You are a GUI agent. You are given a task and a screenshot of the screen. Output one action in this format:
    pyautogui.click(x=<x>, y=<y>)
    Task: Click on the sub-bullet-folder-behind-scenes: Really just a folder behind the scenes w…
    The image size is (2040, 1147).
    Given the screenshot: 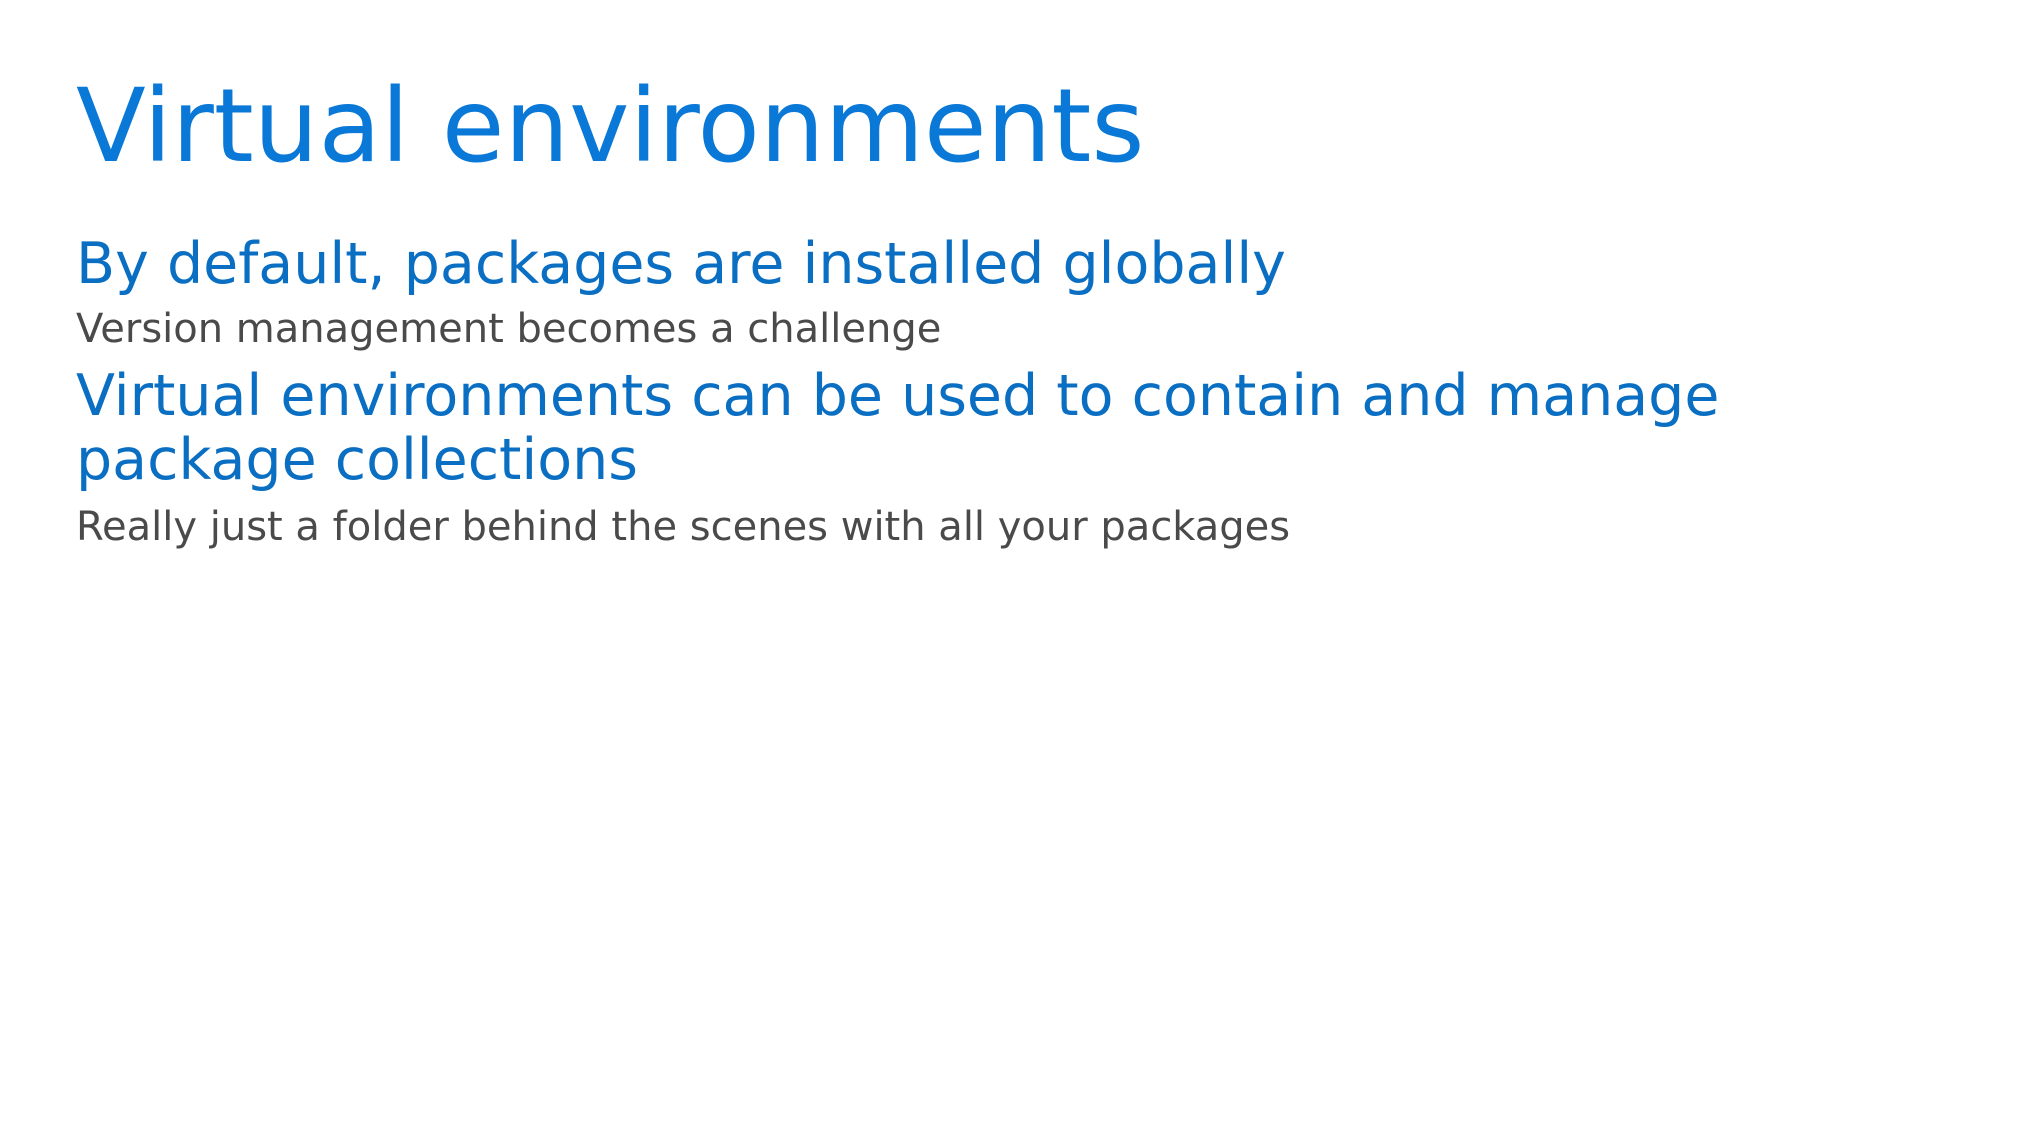 What is the action you would take?
    pyautogui.click(x=683, y=527)
    